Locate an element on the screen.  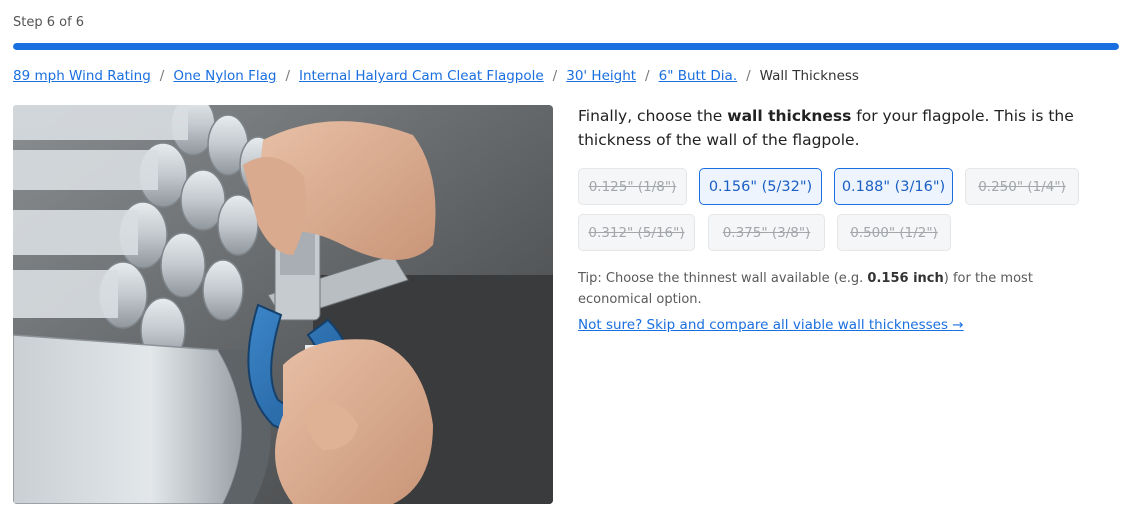
option-0-188-button: 0.188" (3/16") is located at coordinates (893, 186).